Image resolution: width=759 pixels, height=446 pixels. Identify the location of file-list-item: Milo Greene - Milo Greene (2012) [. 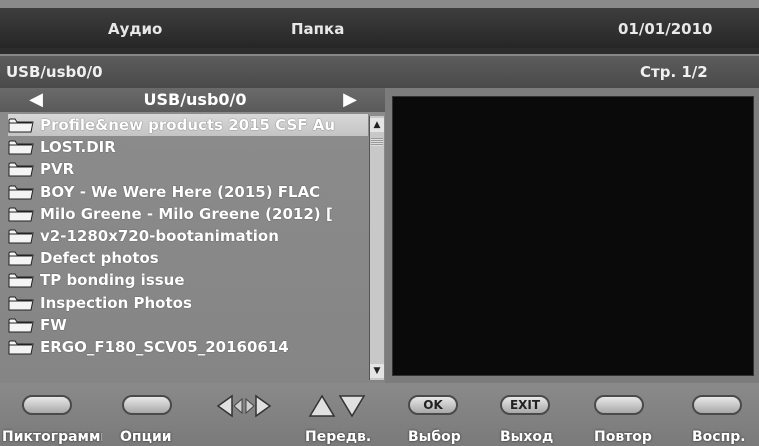
(188, 214).